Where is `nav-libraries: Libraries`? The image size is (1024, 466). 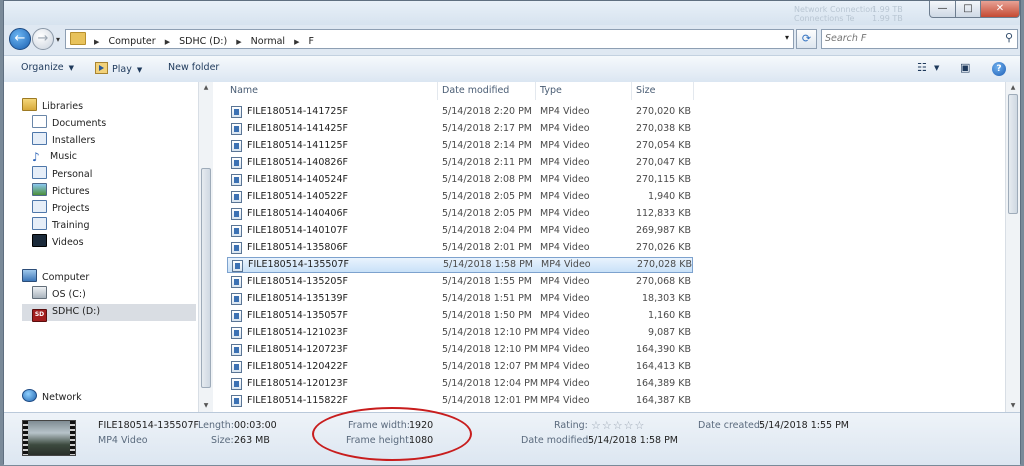
nav-libraries: Libraries is located at coordinates (52, 106).